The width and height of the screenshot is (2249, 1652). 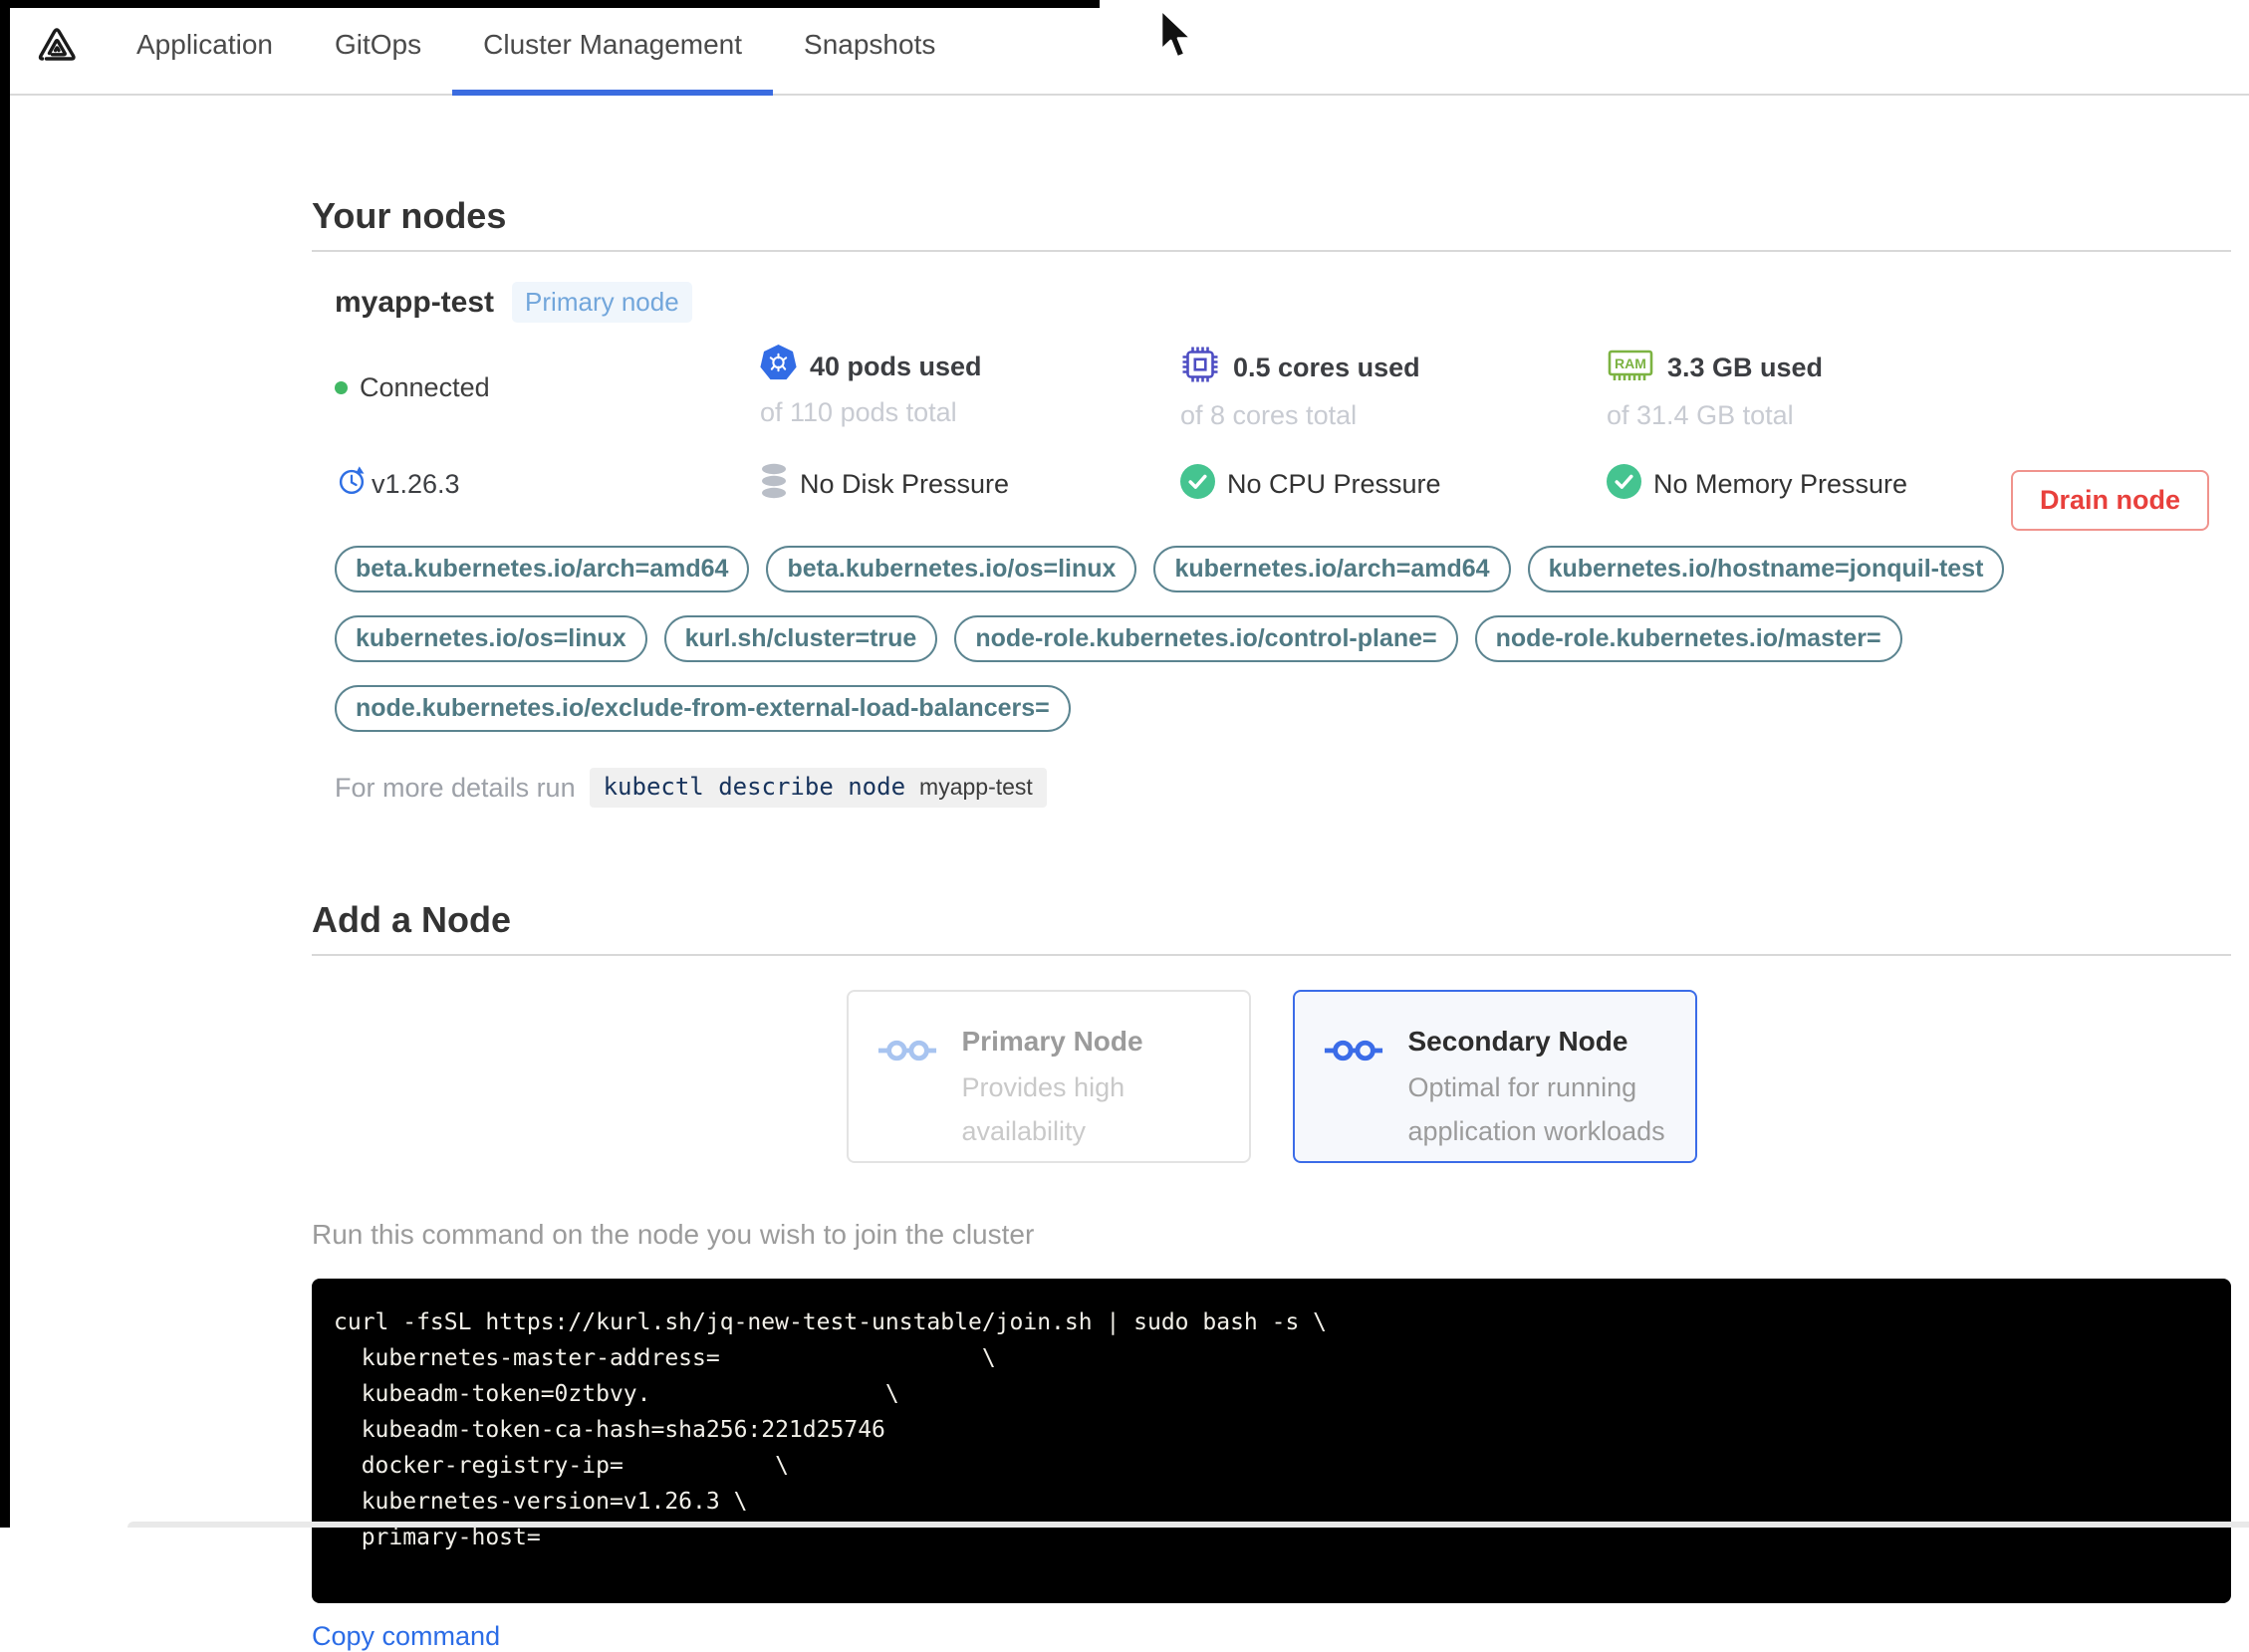 I want to click on node-label-pill: beta.kubernetes.io/arch=amd64, so click(x=542, y=569).